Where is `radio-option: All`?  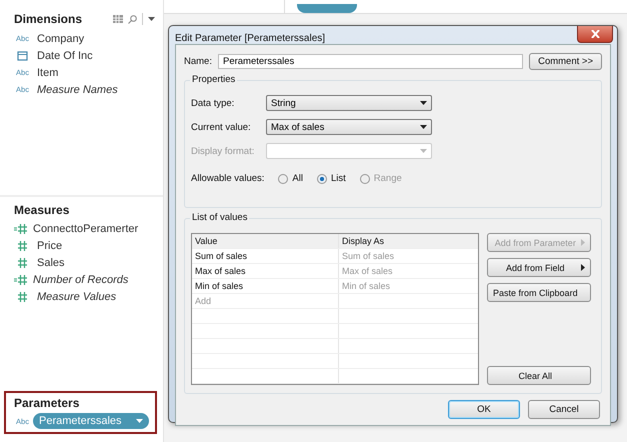 radio-option: All is located at coordinates (290, 178).